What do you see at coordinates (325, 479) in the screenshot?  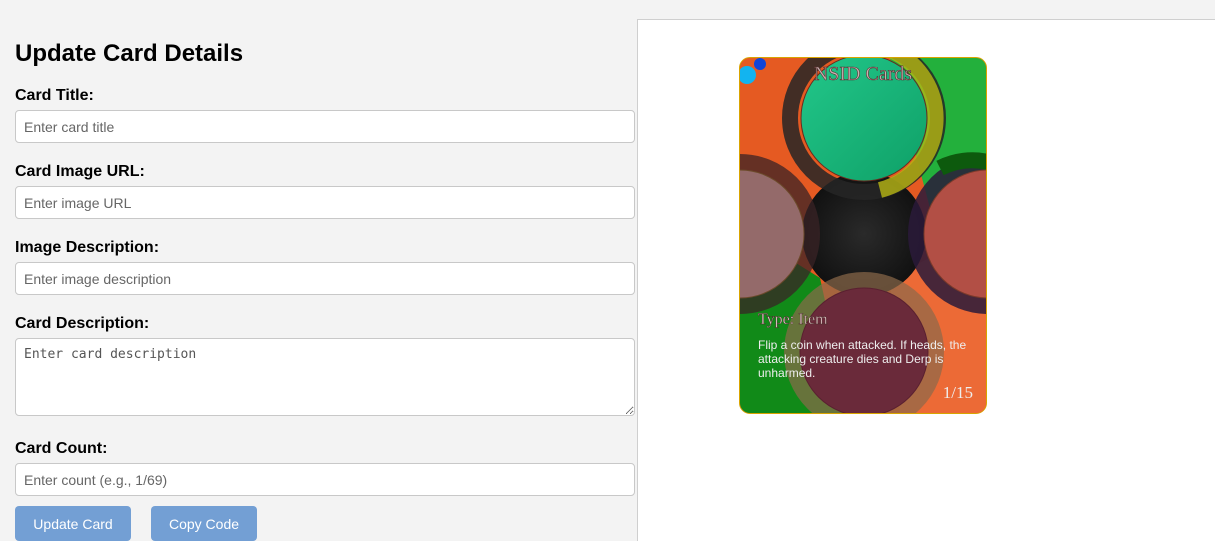 I see `card-count-input` at bounding box center [325, 479].